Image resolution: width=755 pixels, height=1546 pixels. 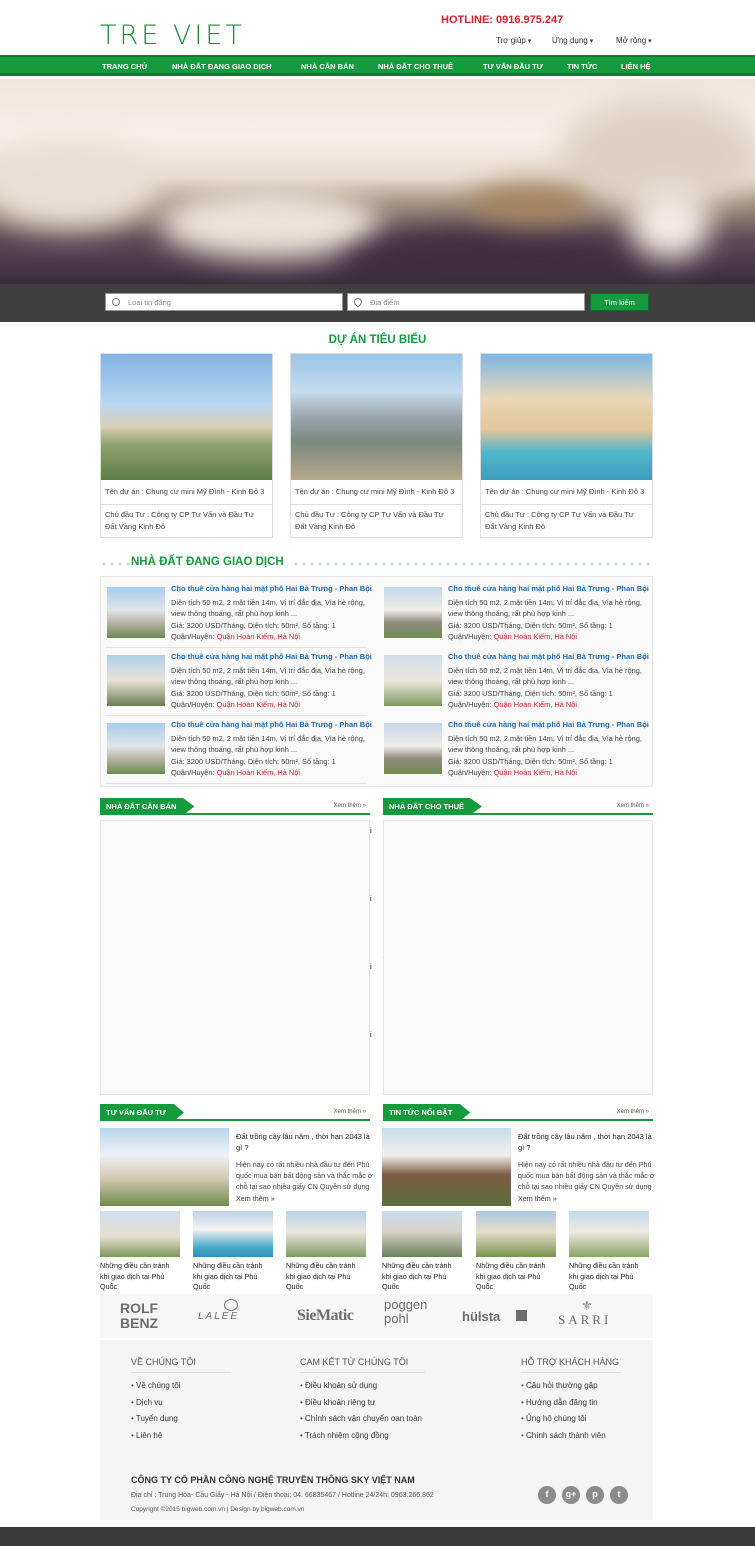 What do you see at coordinates (633, 1112) in the screenshot?
I see `news-more-link: Xem thêm »` at bounding box center [633, 1112].